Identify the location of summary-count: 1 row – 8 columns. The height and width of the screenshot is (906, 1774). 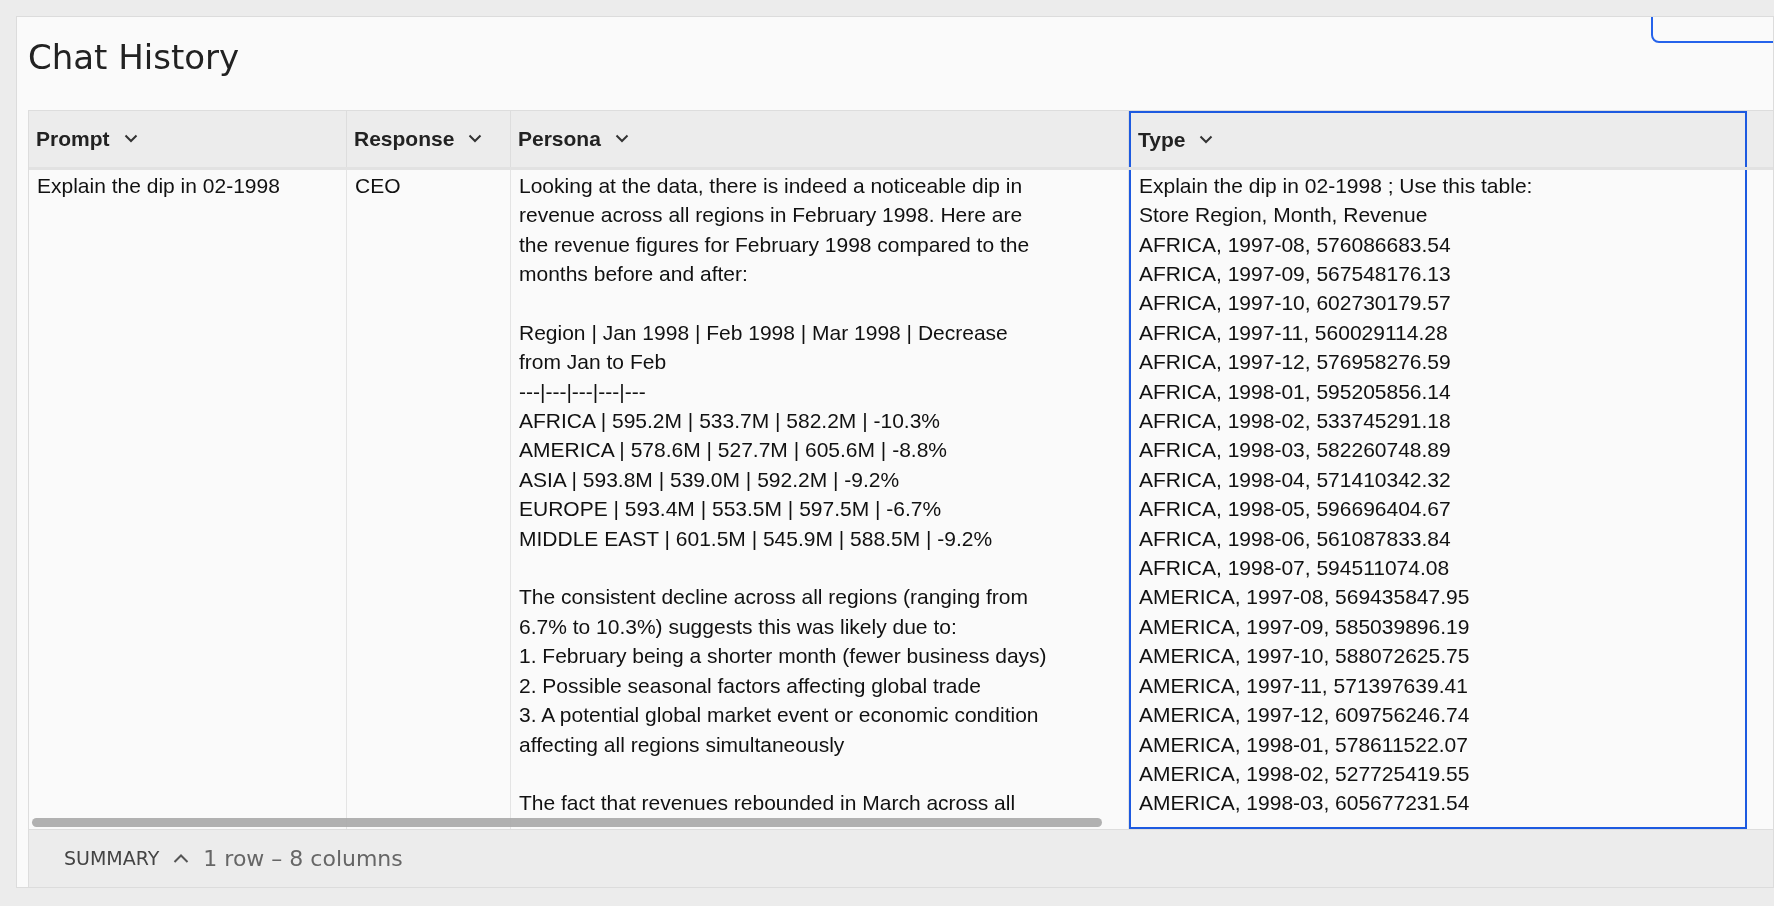
(303, 859).